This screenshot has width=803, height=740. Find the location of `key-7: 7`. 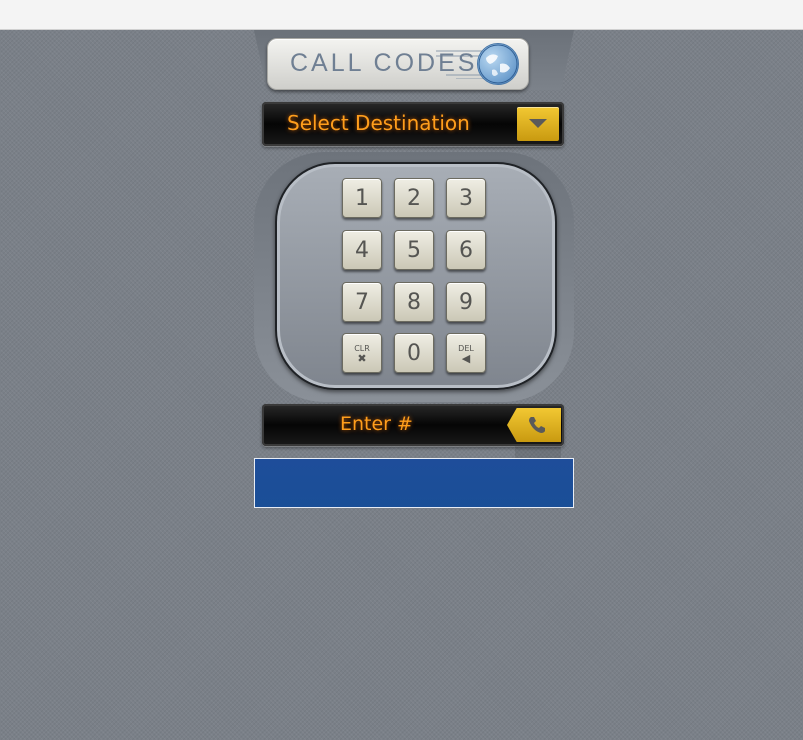

key-7: 7 is located at coordinates (362, 302).